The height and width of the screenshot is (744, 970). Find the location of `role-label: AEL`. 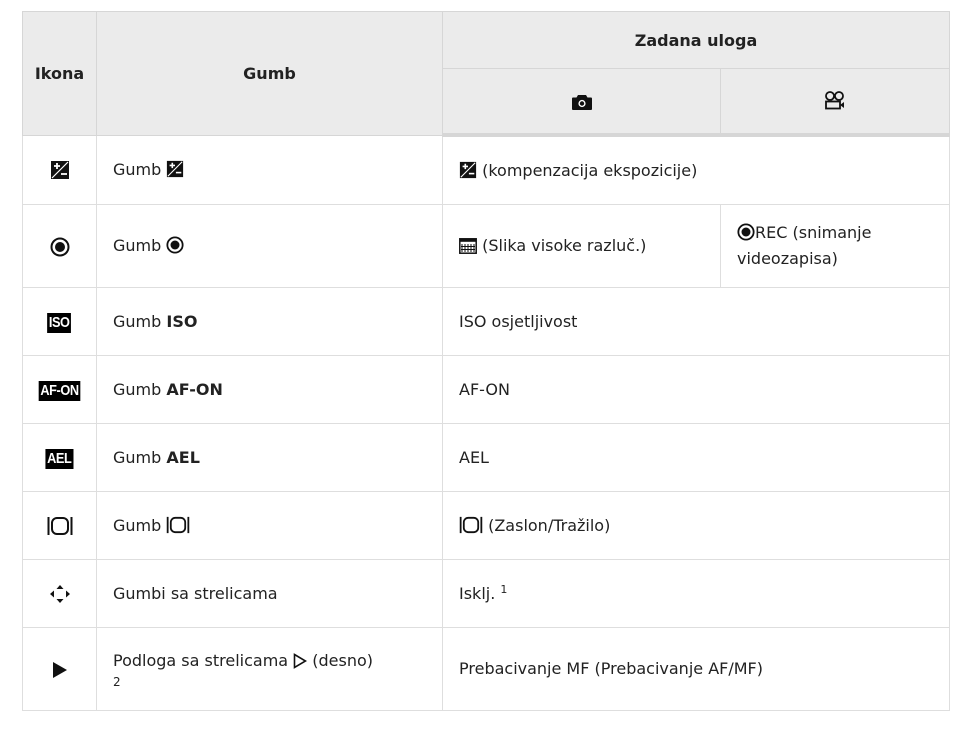

role-label: AEL is located at coordinates (696, 457).